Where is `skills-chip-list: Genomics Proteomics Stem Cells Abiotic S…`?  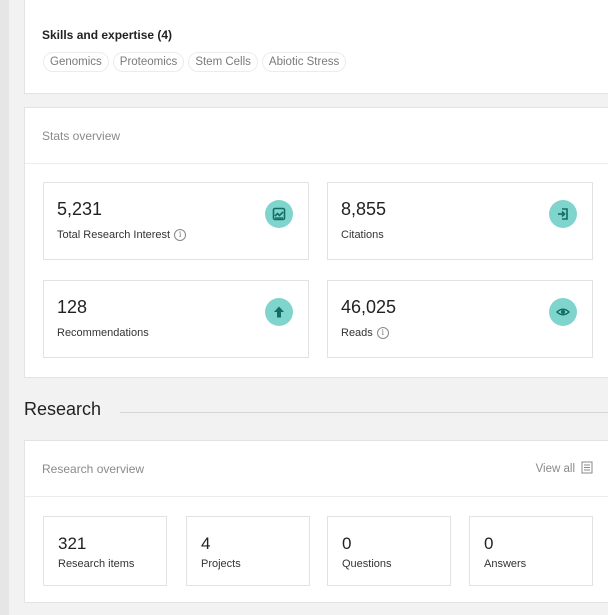
skills-chip-list: Genomics Proteomics Stem Cells Abiotic S… is located at coordinates (195, 62).